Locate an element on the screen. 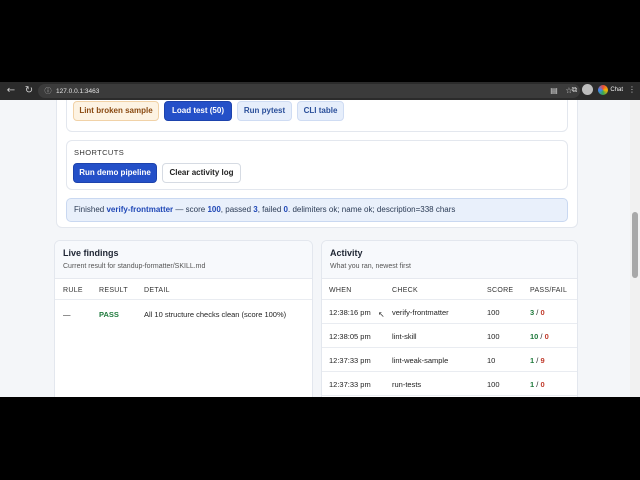  activity-header: Activity What you ran, newest first is located at coordinates (449, 260).